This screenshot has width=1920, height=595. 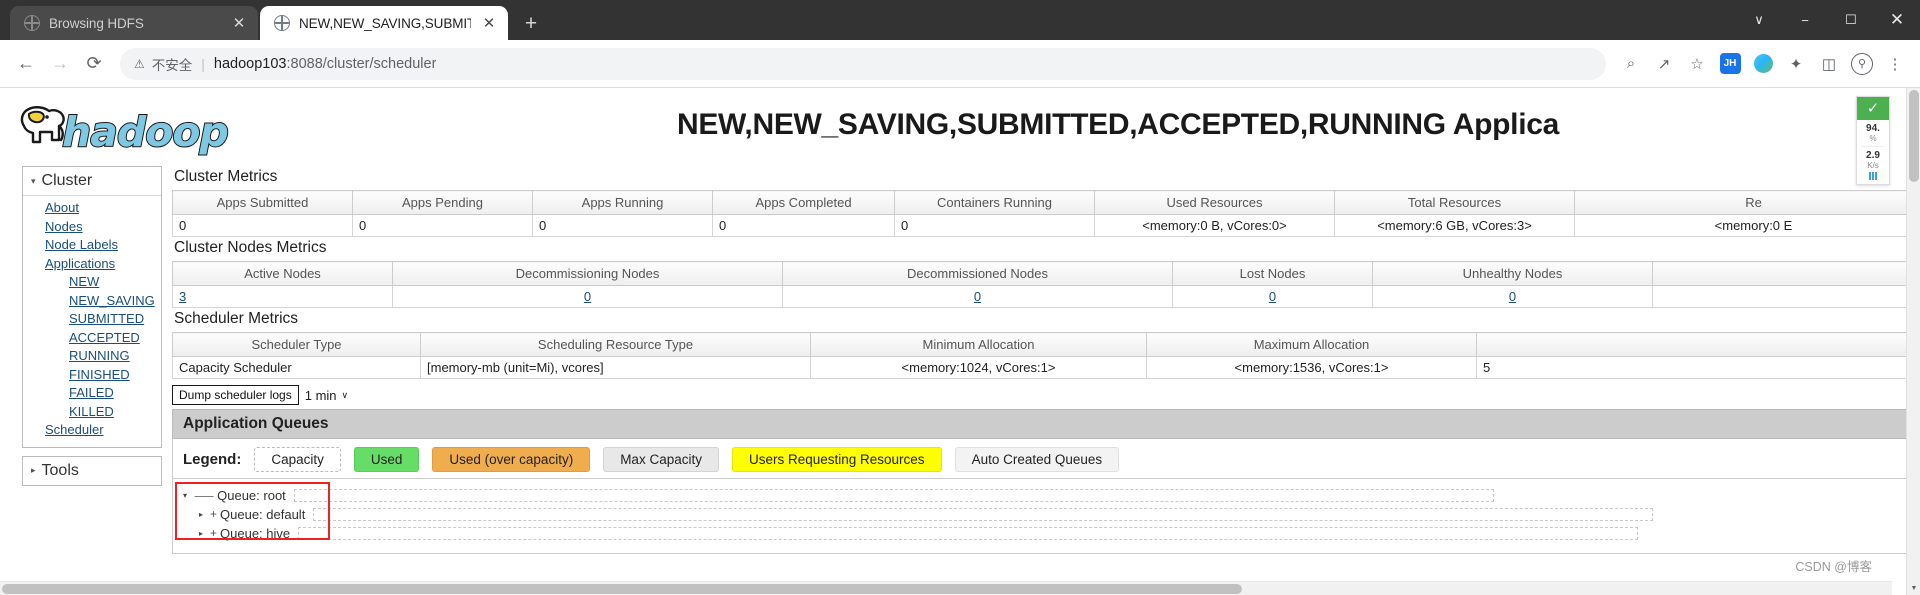 What do you see at coordinates (226, 176) in the screenshot?
I see `cluster-metrics-title: Cluster Metrics` at bounding box center [226, 176].